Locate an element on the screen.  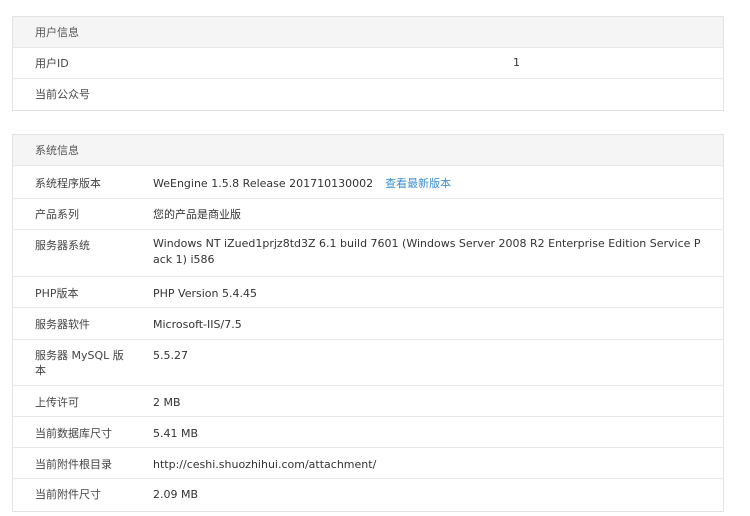
server-os-label: 服务器系统 is located at coordinates (62, 245).